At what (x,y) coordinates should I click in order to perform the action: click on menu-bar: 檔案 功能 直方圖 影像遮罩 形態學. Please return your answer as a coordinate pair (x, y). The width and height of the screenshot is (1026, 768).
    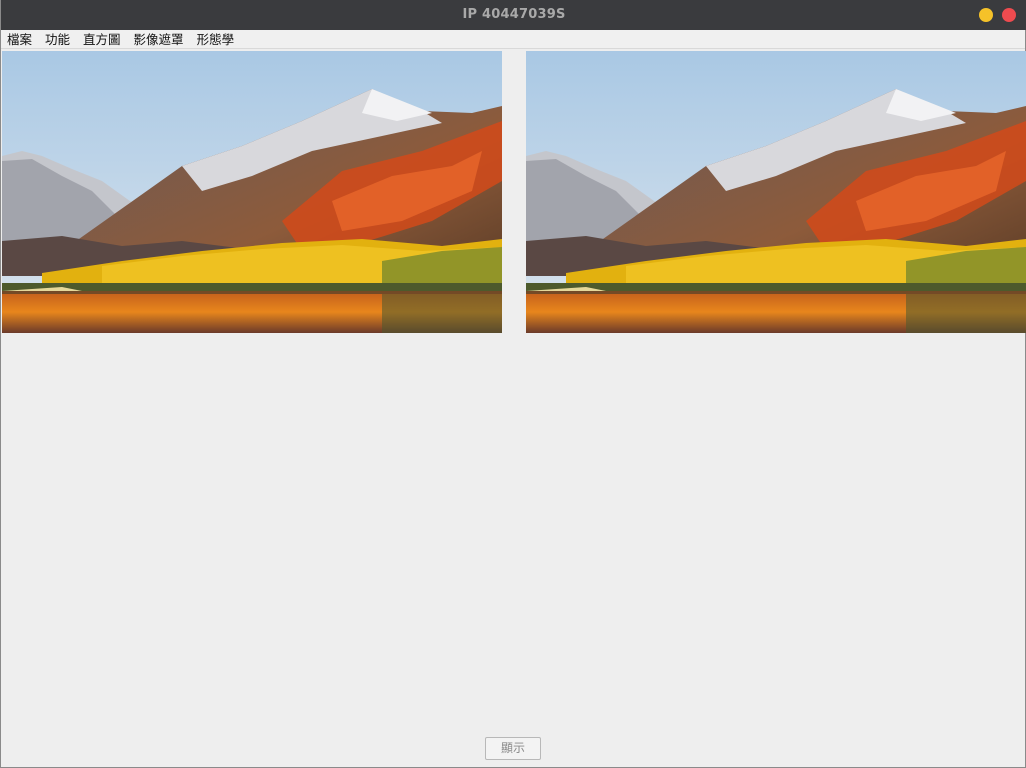
    Looking at the image, I should click on (513, 39).